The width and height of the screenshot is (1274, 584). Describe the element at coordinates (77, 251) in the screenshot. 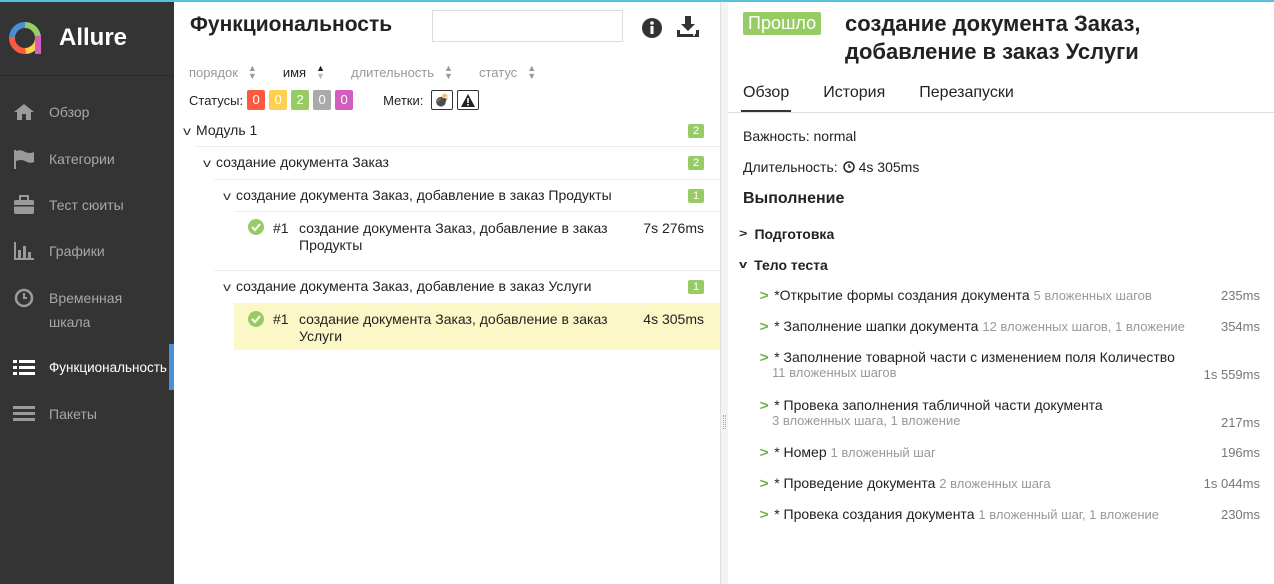

I see `sidebar-item-label: Графики` at that location.